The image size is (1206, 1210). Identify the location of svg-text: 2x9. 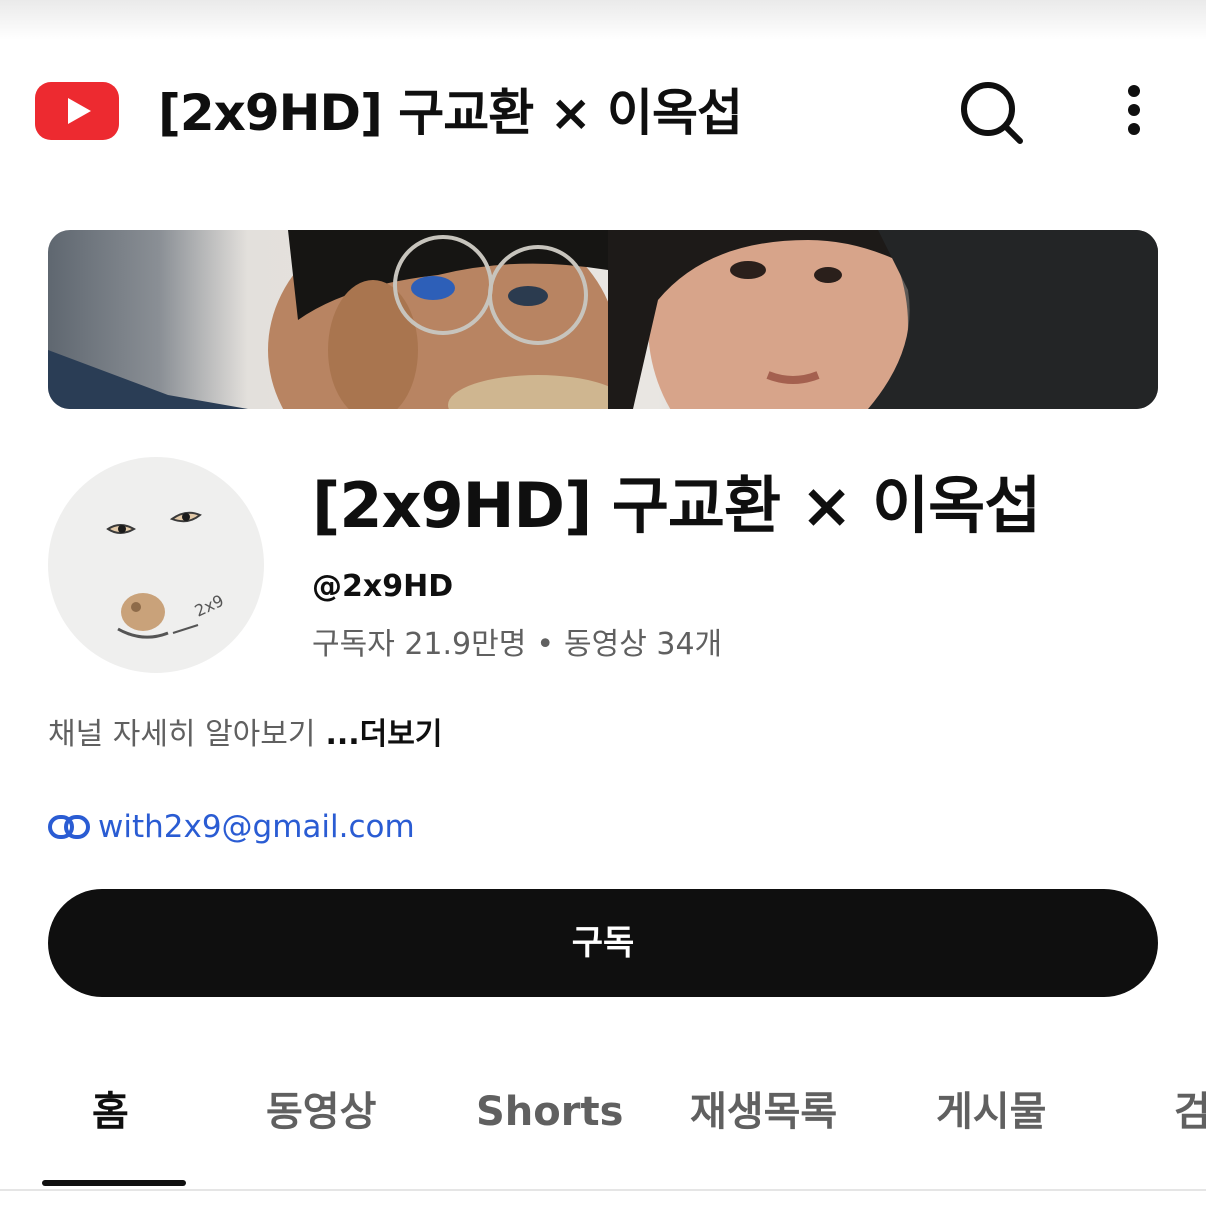
(209, 606).